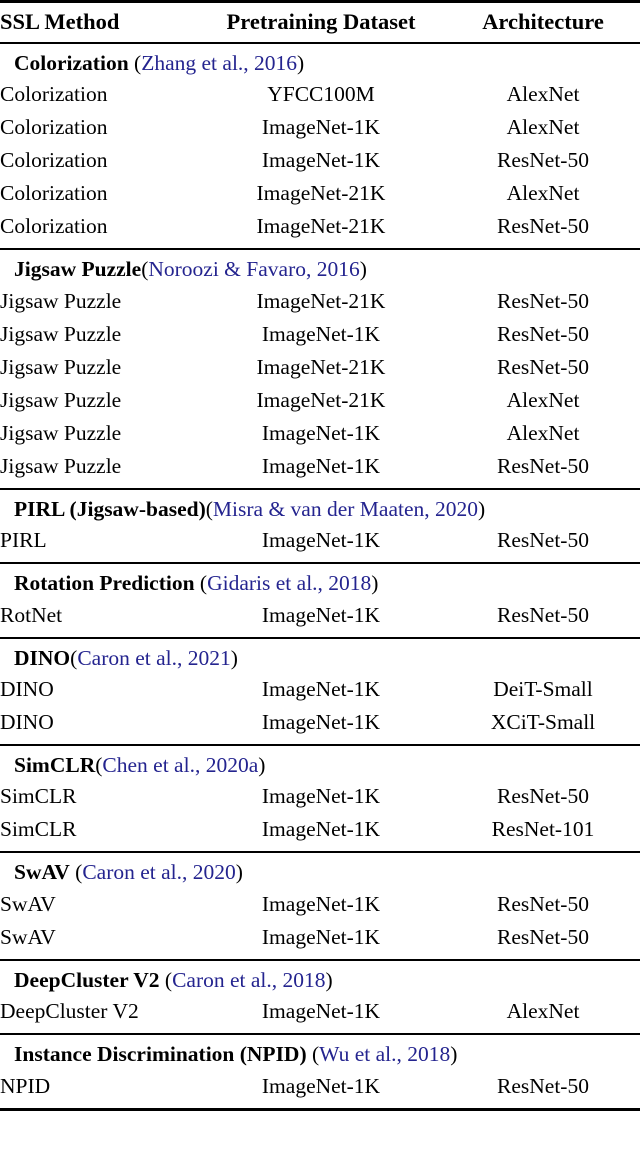  I want to click on column-header-pretraining-dataset: Pretraining Dataset, so click(321, 21).